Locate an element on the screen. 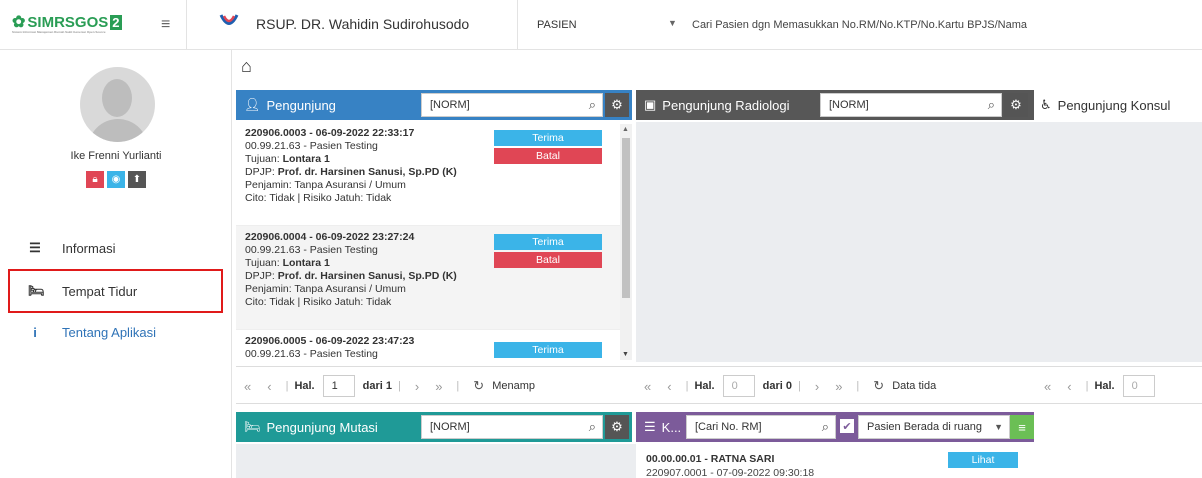 The height and width of the screenshot is (478, 1202). visit-cito: Cito: Tidak | Risiko Jatuh: Tidak is located at coordinates (318, 302).